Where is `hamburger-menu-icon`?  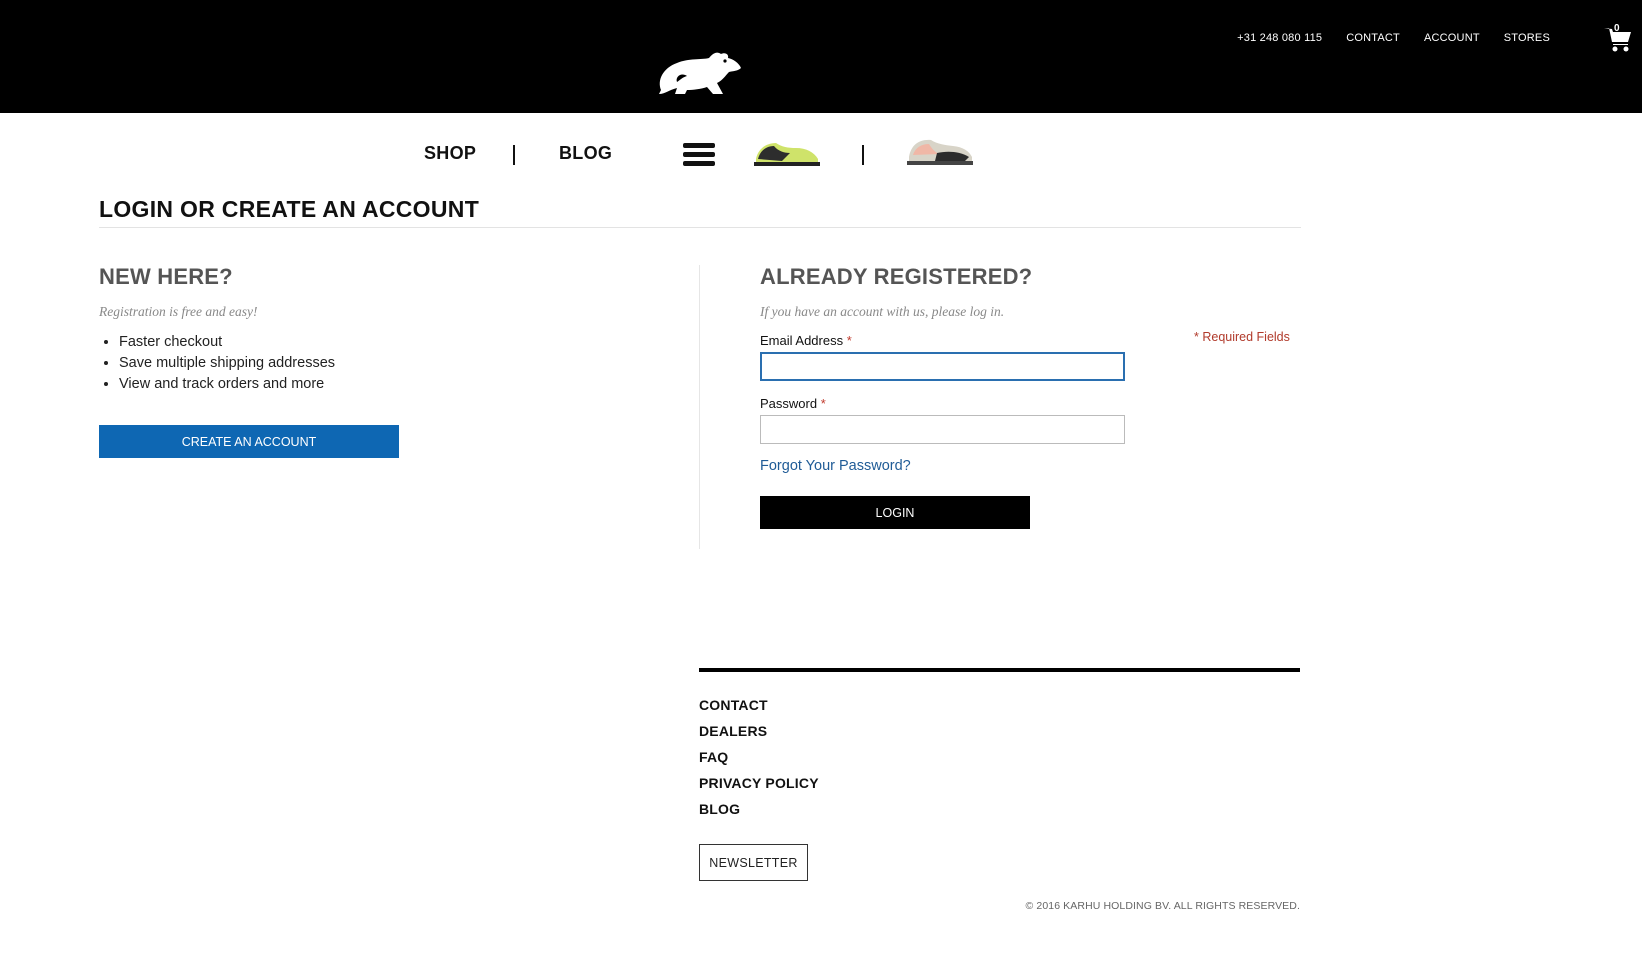
hamburger-menu-icon is located at coordinates (699, 155).